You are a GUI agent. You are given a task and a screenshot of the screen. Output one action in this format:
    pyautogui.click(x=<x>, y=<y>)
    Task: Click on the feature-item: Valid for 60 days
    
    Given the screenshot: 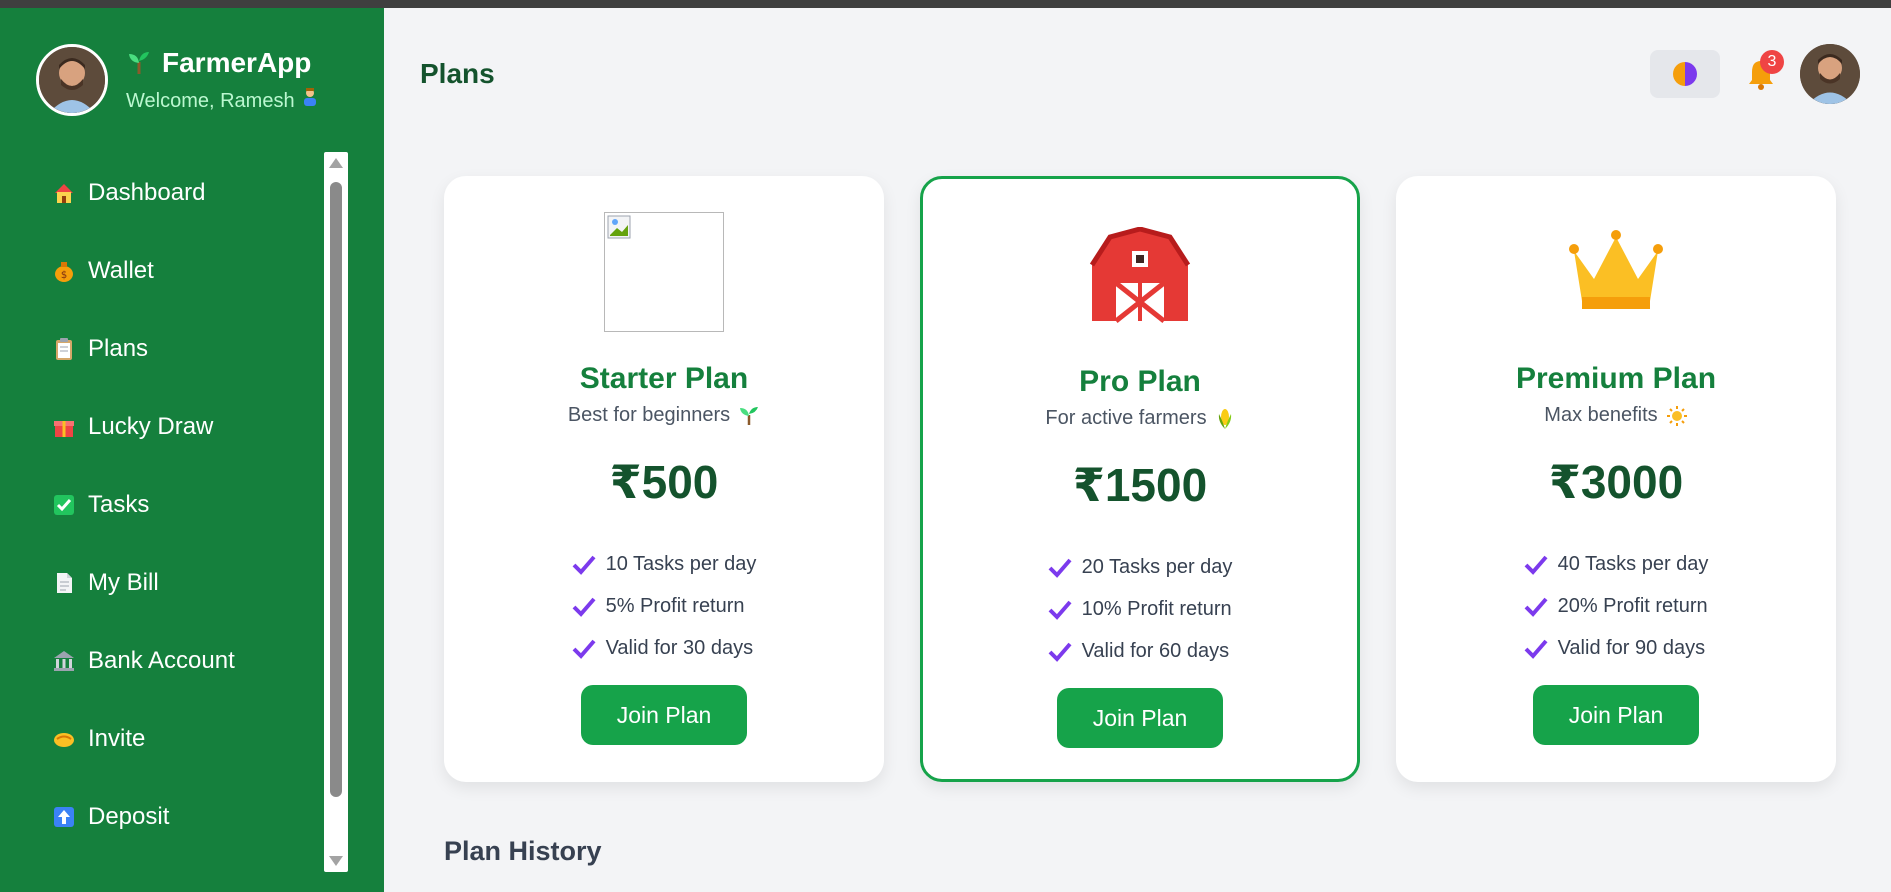 What is the action you would take?
    pyautogui.click(x=1140, y=651)
    